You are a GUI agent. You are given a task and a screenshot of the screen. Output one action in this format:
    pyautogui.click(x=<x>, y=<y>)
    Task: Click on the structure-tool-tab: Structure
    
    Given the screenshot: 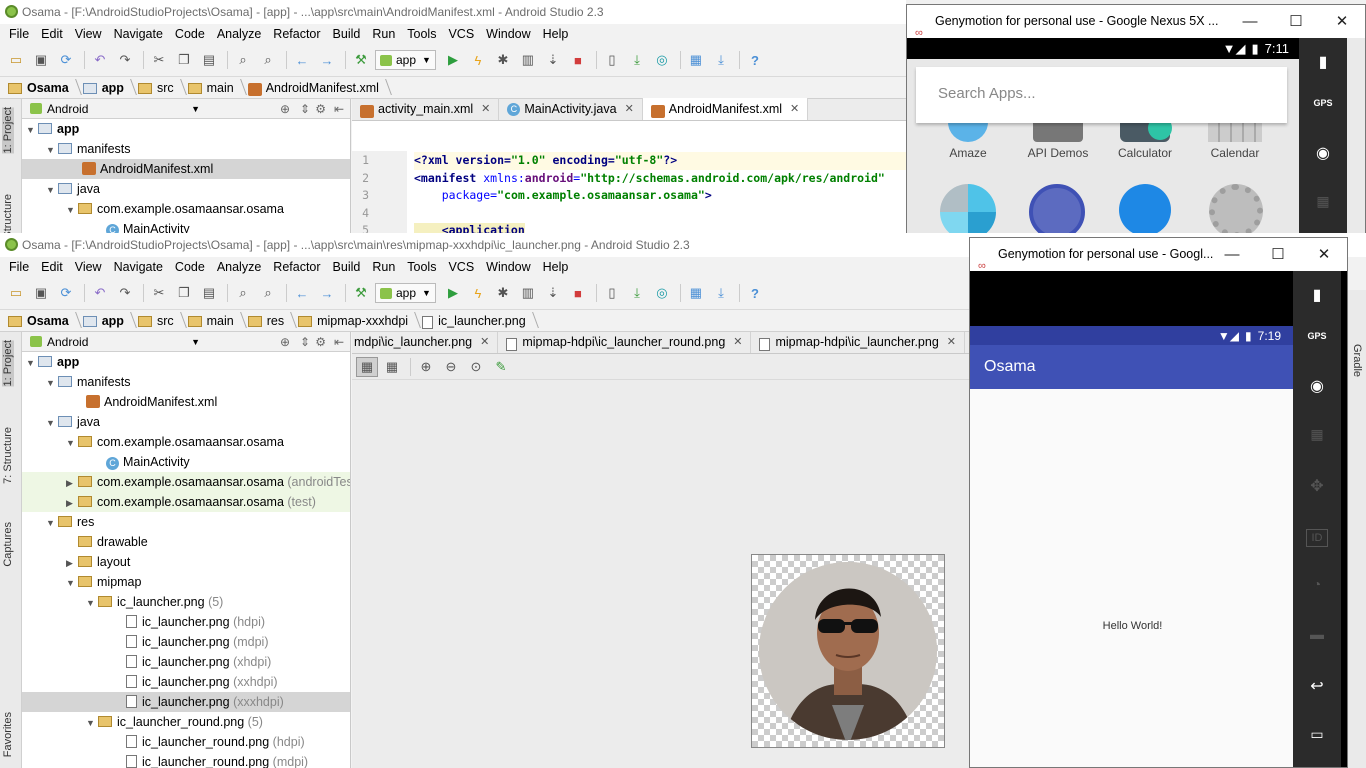 What is the action you would take?
    pyautogui.click(x=8, y=214)
    